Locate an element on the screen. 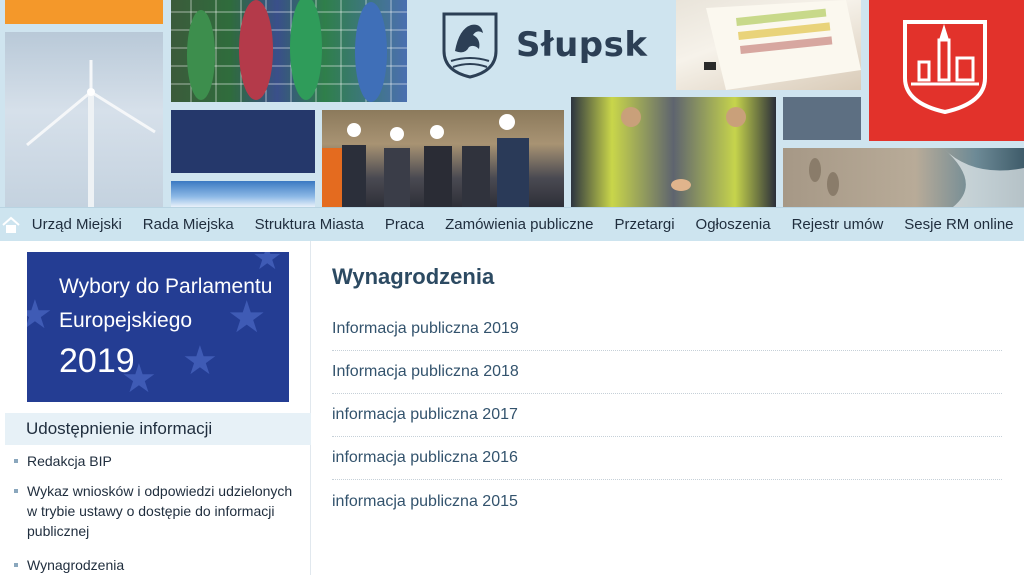  nav-item-przetargi: Przetargi is located at coordinates (644, 224).